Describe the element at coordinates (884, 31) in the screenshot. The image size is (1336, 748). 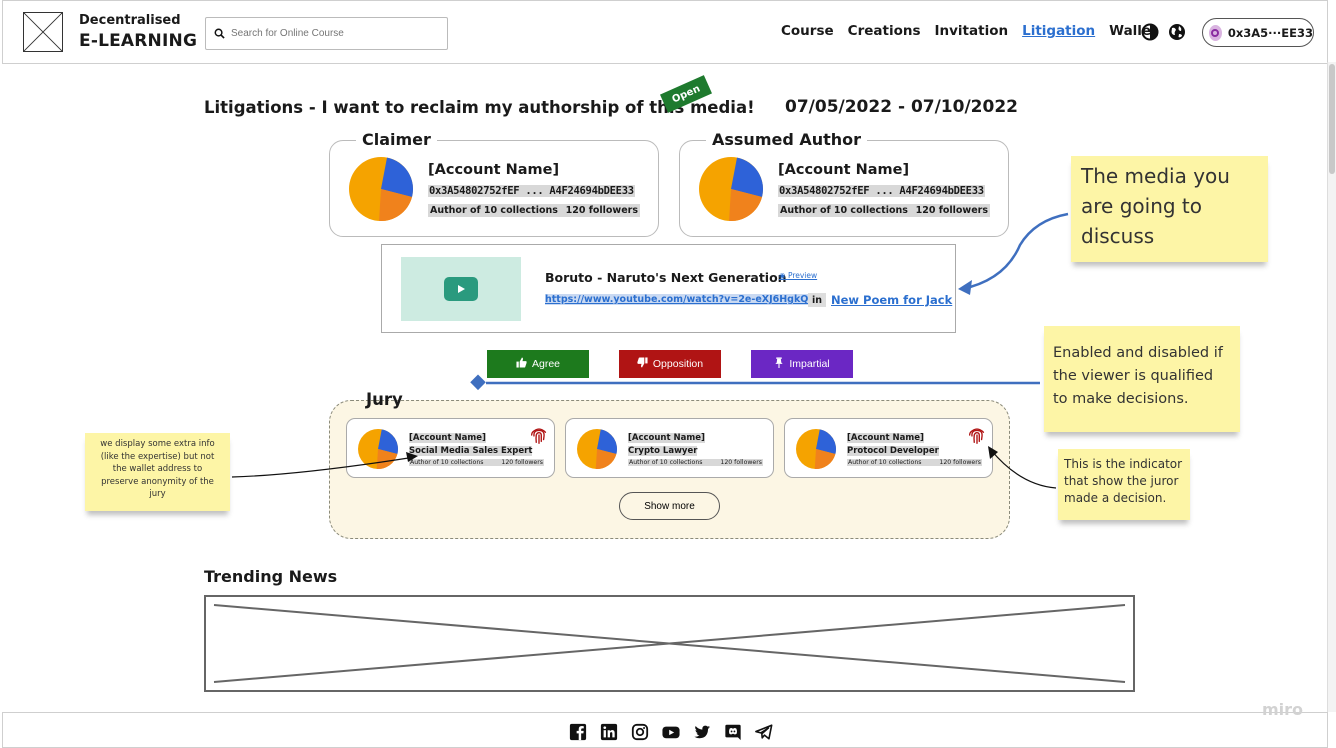
I see `nav-creations: Creations` at that location.